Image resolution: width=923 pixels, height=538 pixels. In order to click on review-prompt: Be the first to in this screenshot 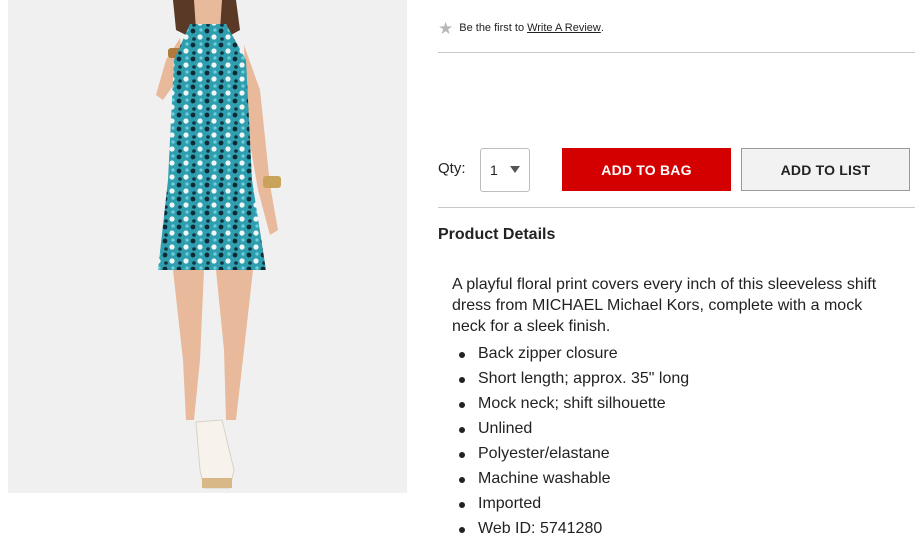, I will do `click(492, 28)`.